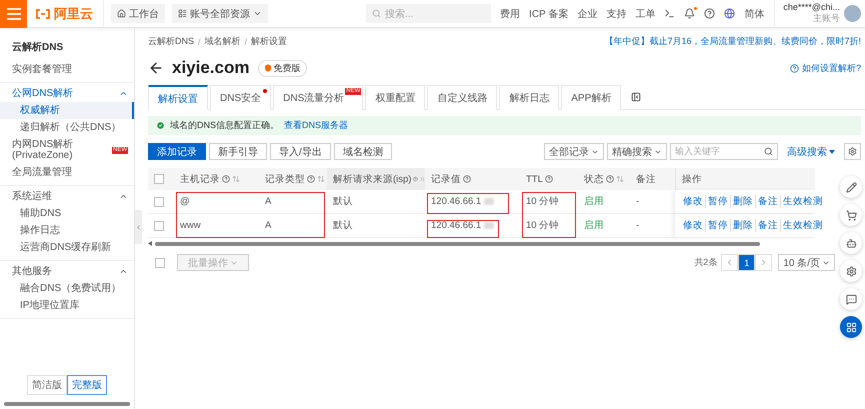  I want to click on workbench-button: 工作台, so click(138, 13).